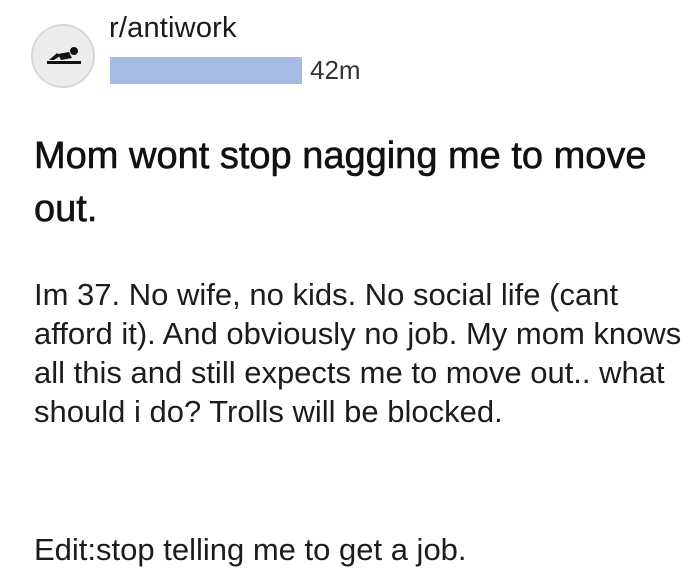  What do you see at coordinates (250, 549) in the screenshot?
I see `post-edit-note: Edit:stop telling me to get a job.` at bounding box center [250, 549].